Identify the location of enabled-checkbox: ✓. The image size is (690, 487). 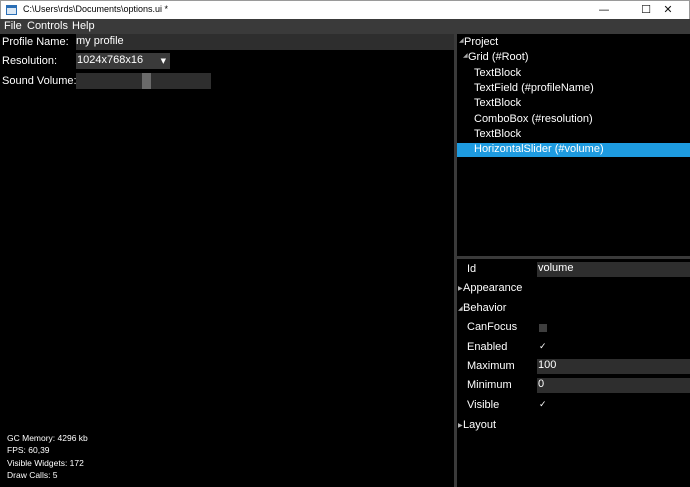
(543, 347).